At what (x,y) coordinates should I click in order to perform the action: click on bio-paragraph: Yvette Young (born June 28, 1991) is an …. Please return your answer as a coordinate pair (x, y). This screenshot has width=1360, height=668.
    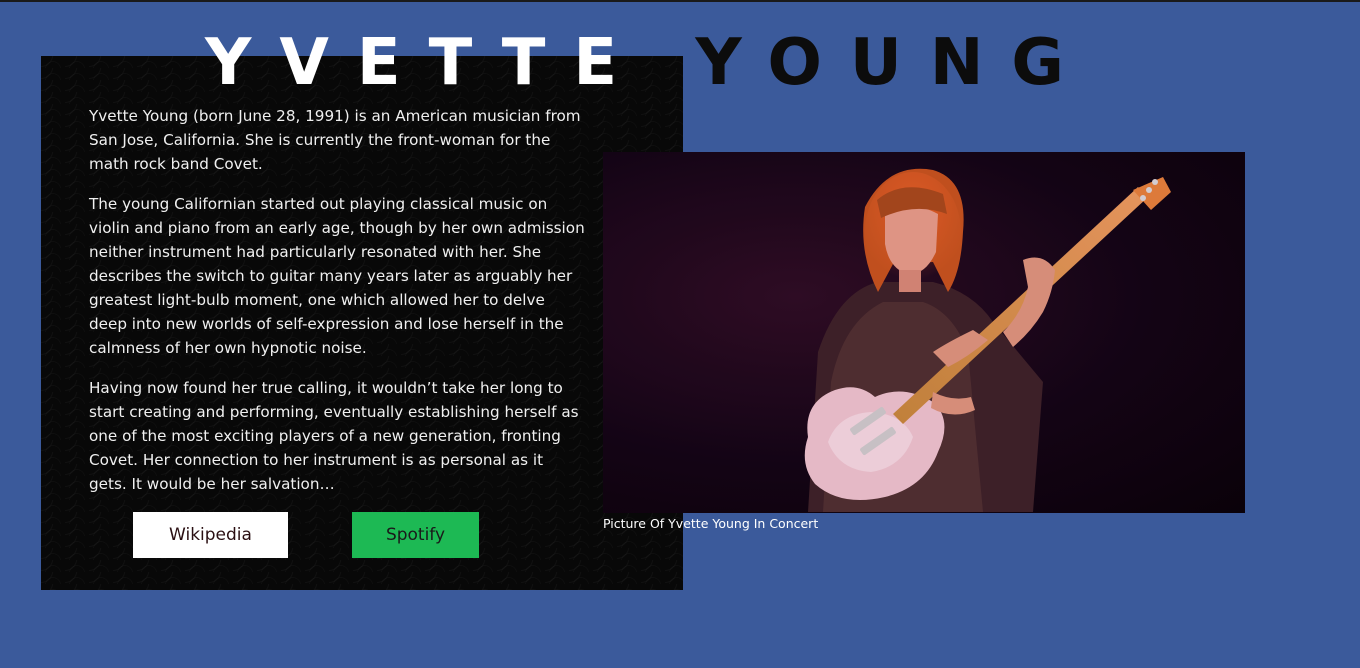
    Looking at the image, I should click on (335, 140).